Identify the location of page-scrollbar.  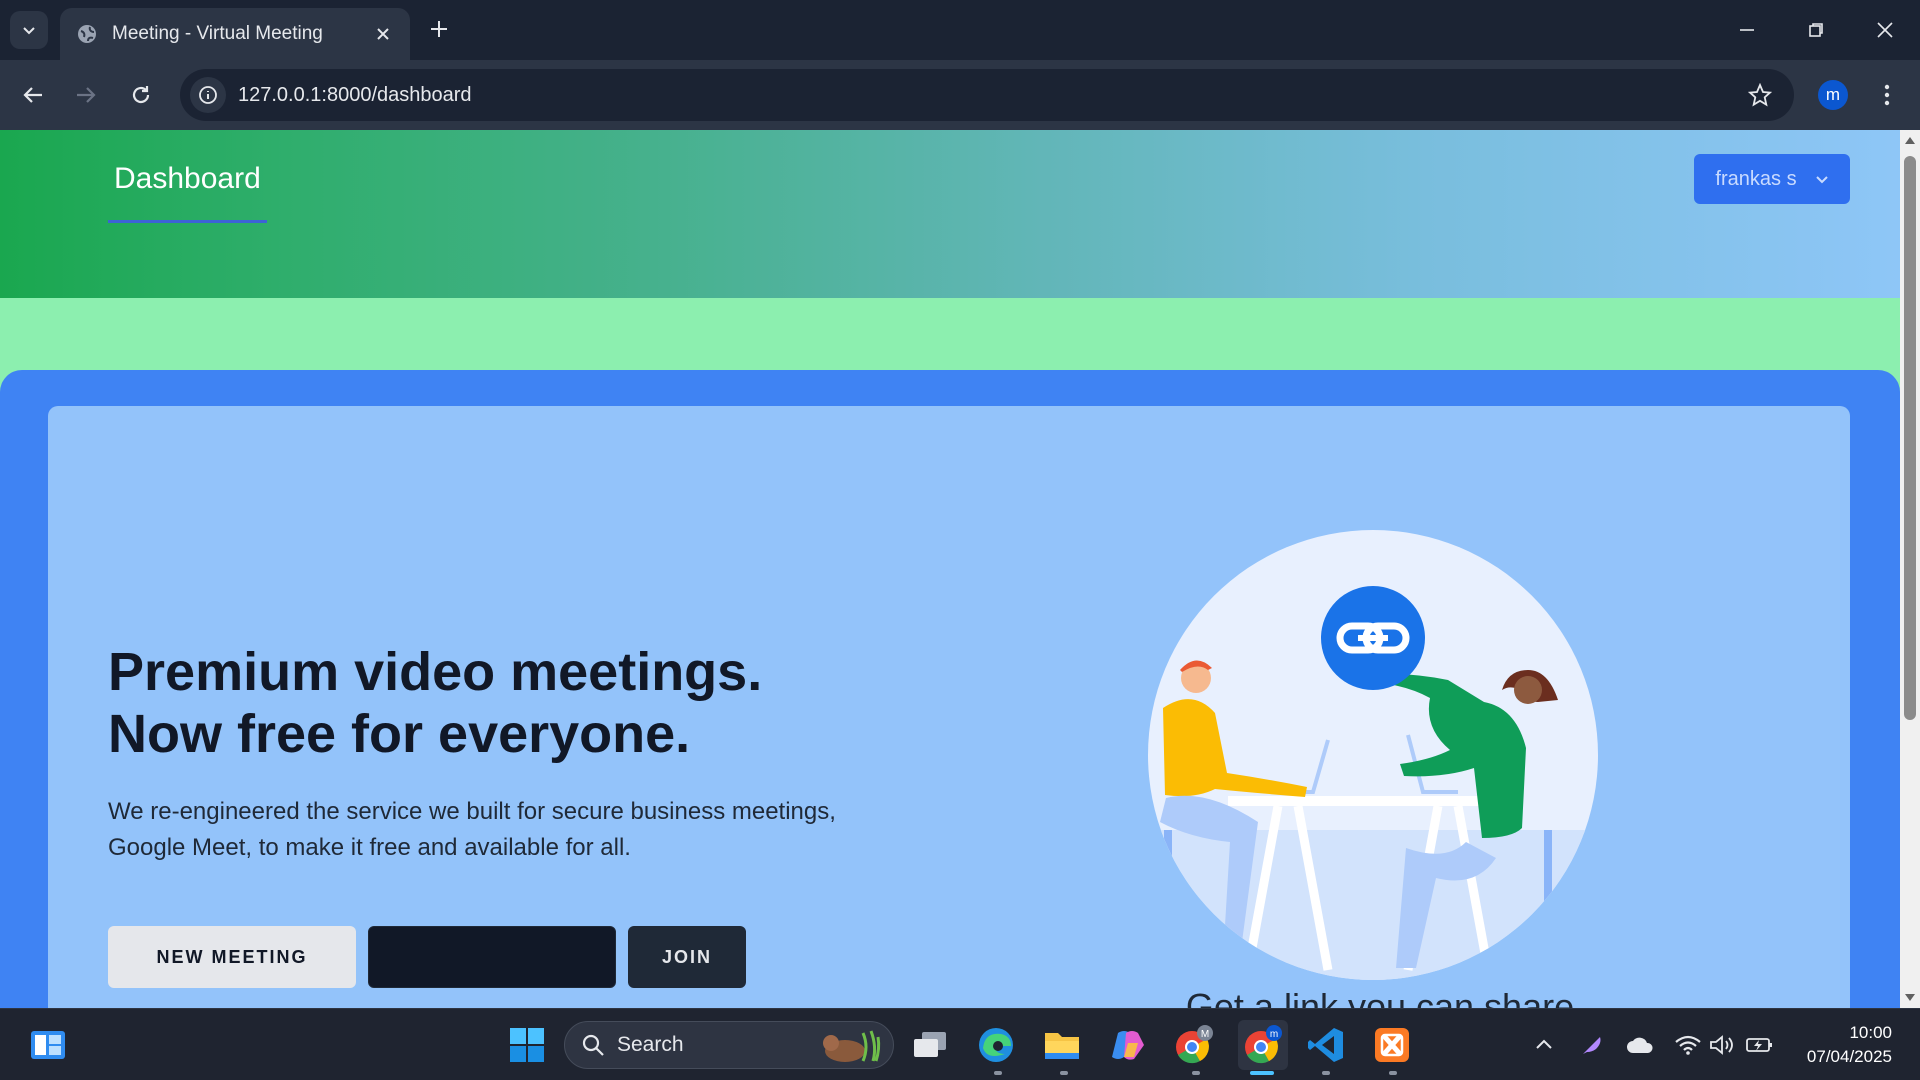
(1910, 569).